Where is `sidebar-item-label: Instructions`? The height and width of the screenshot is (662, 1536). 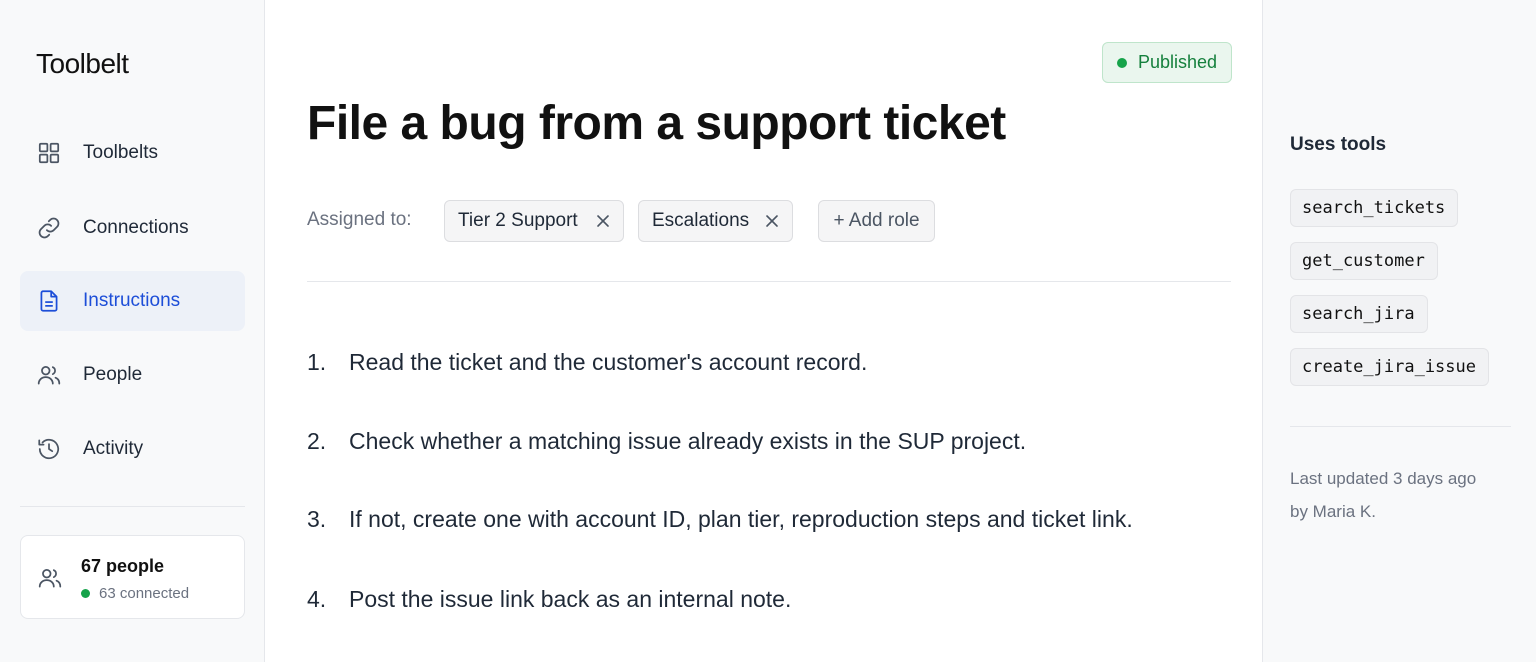
sidebar-item-label: Instructions is located at coordinates (132, 300).